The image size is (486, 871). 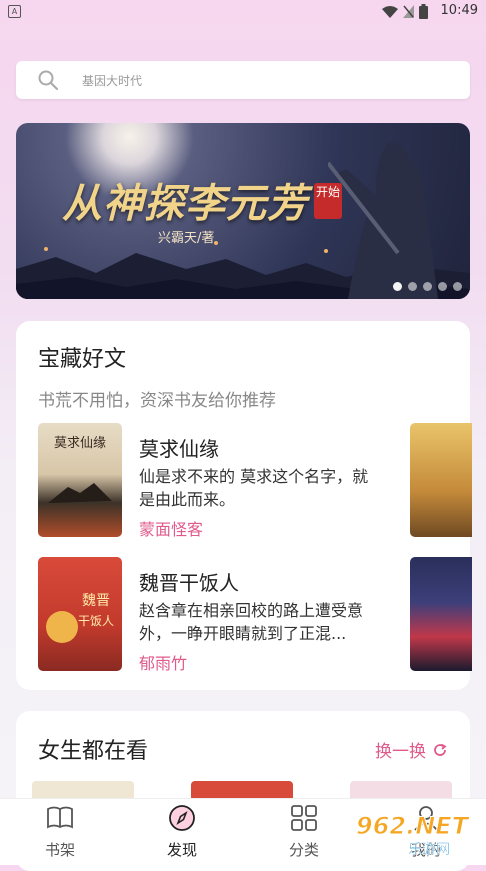 I want to click on book-cover: 魏晋 干饭人, so click(x=80, y=614).